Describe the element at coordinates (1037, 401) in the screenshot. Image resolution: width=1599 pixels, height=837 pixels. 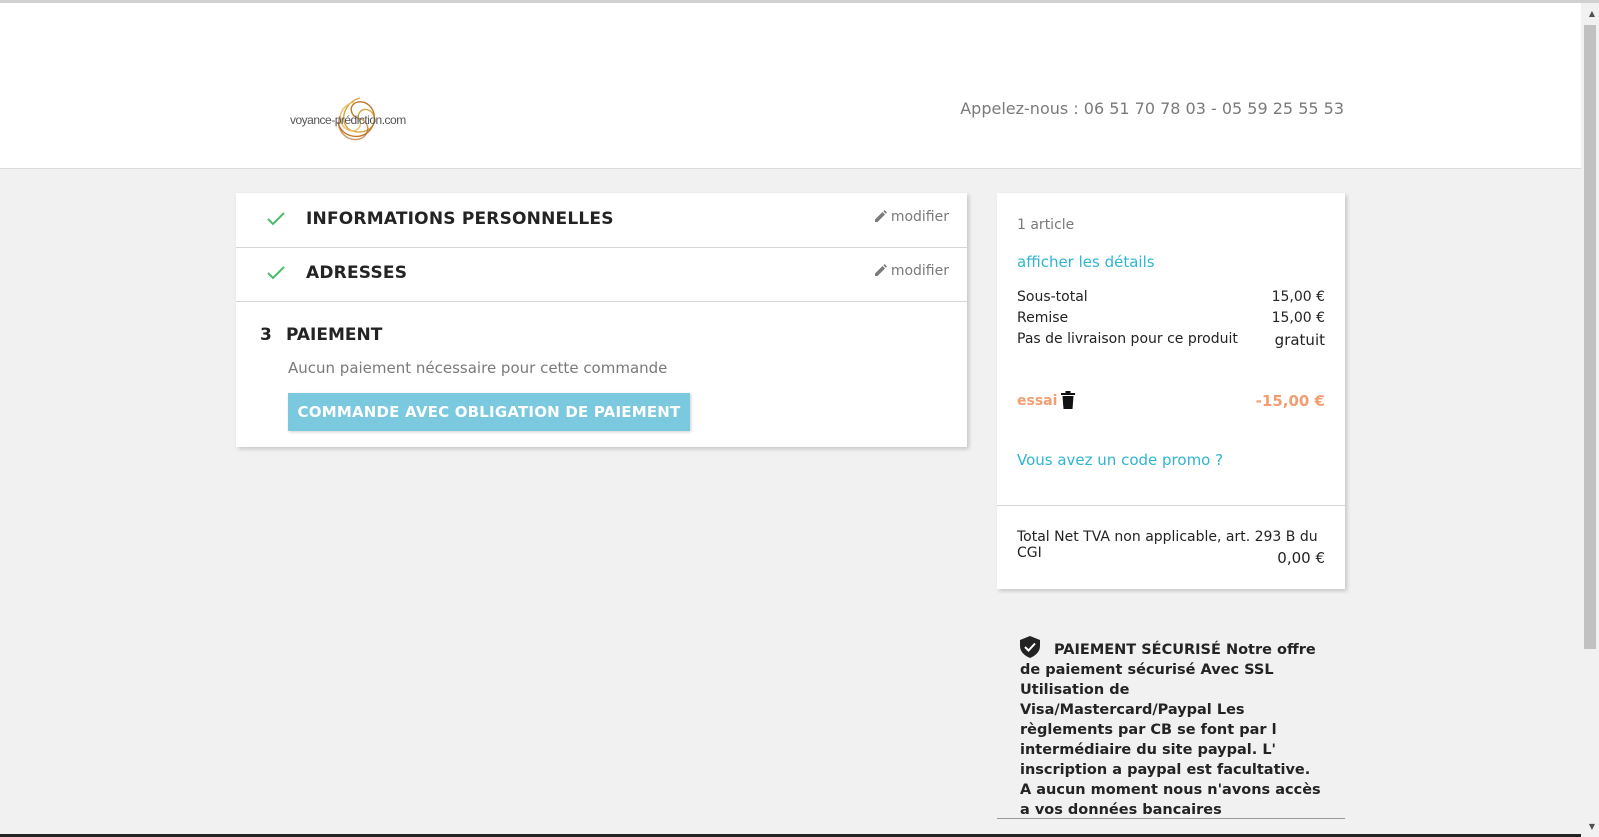
I see `voucher-name: essai` at that location.